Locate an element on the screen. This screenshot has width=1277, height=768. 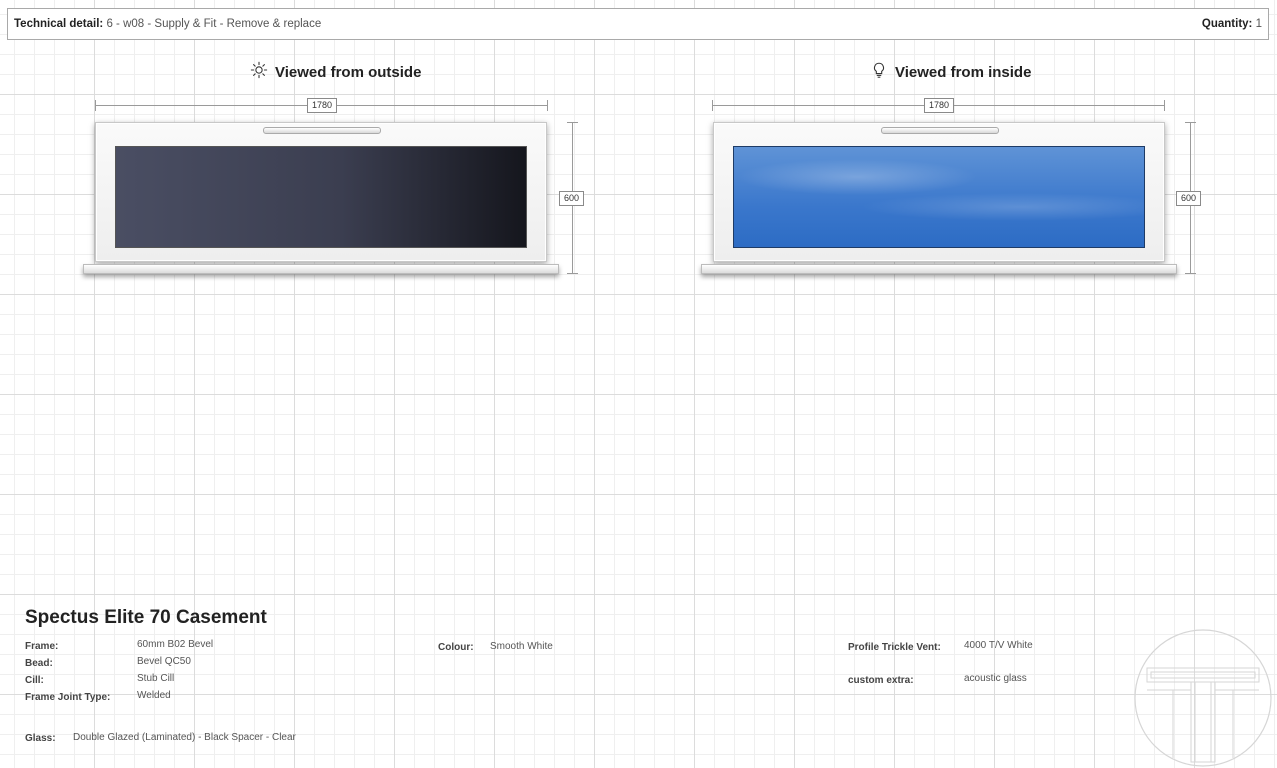
spec-bead-value: Bevel QC50 is located at coordinates (164, 661).